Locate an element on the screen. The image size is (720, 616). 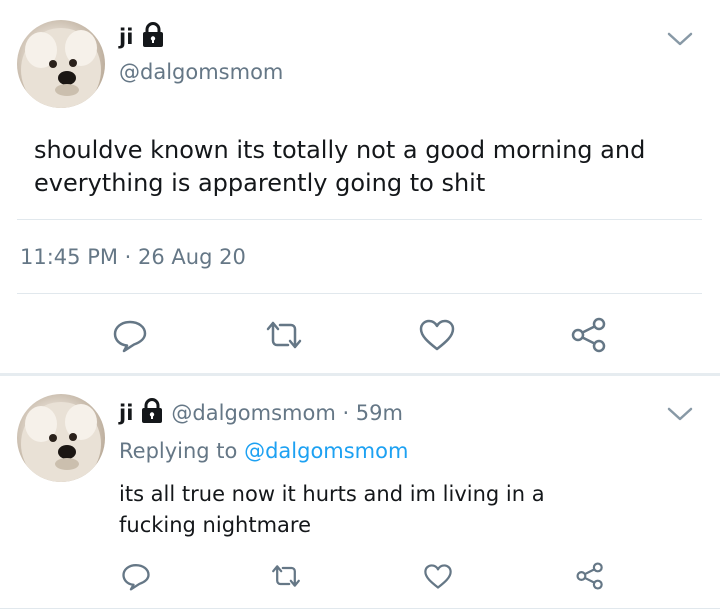
reply-handle-time: @dalgomsmom · 59m is located at coordinates (287, 413).